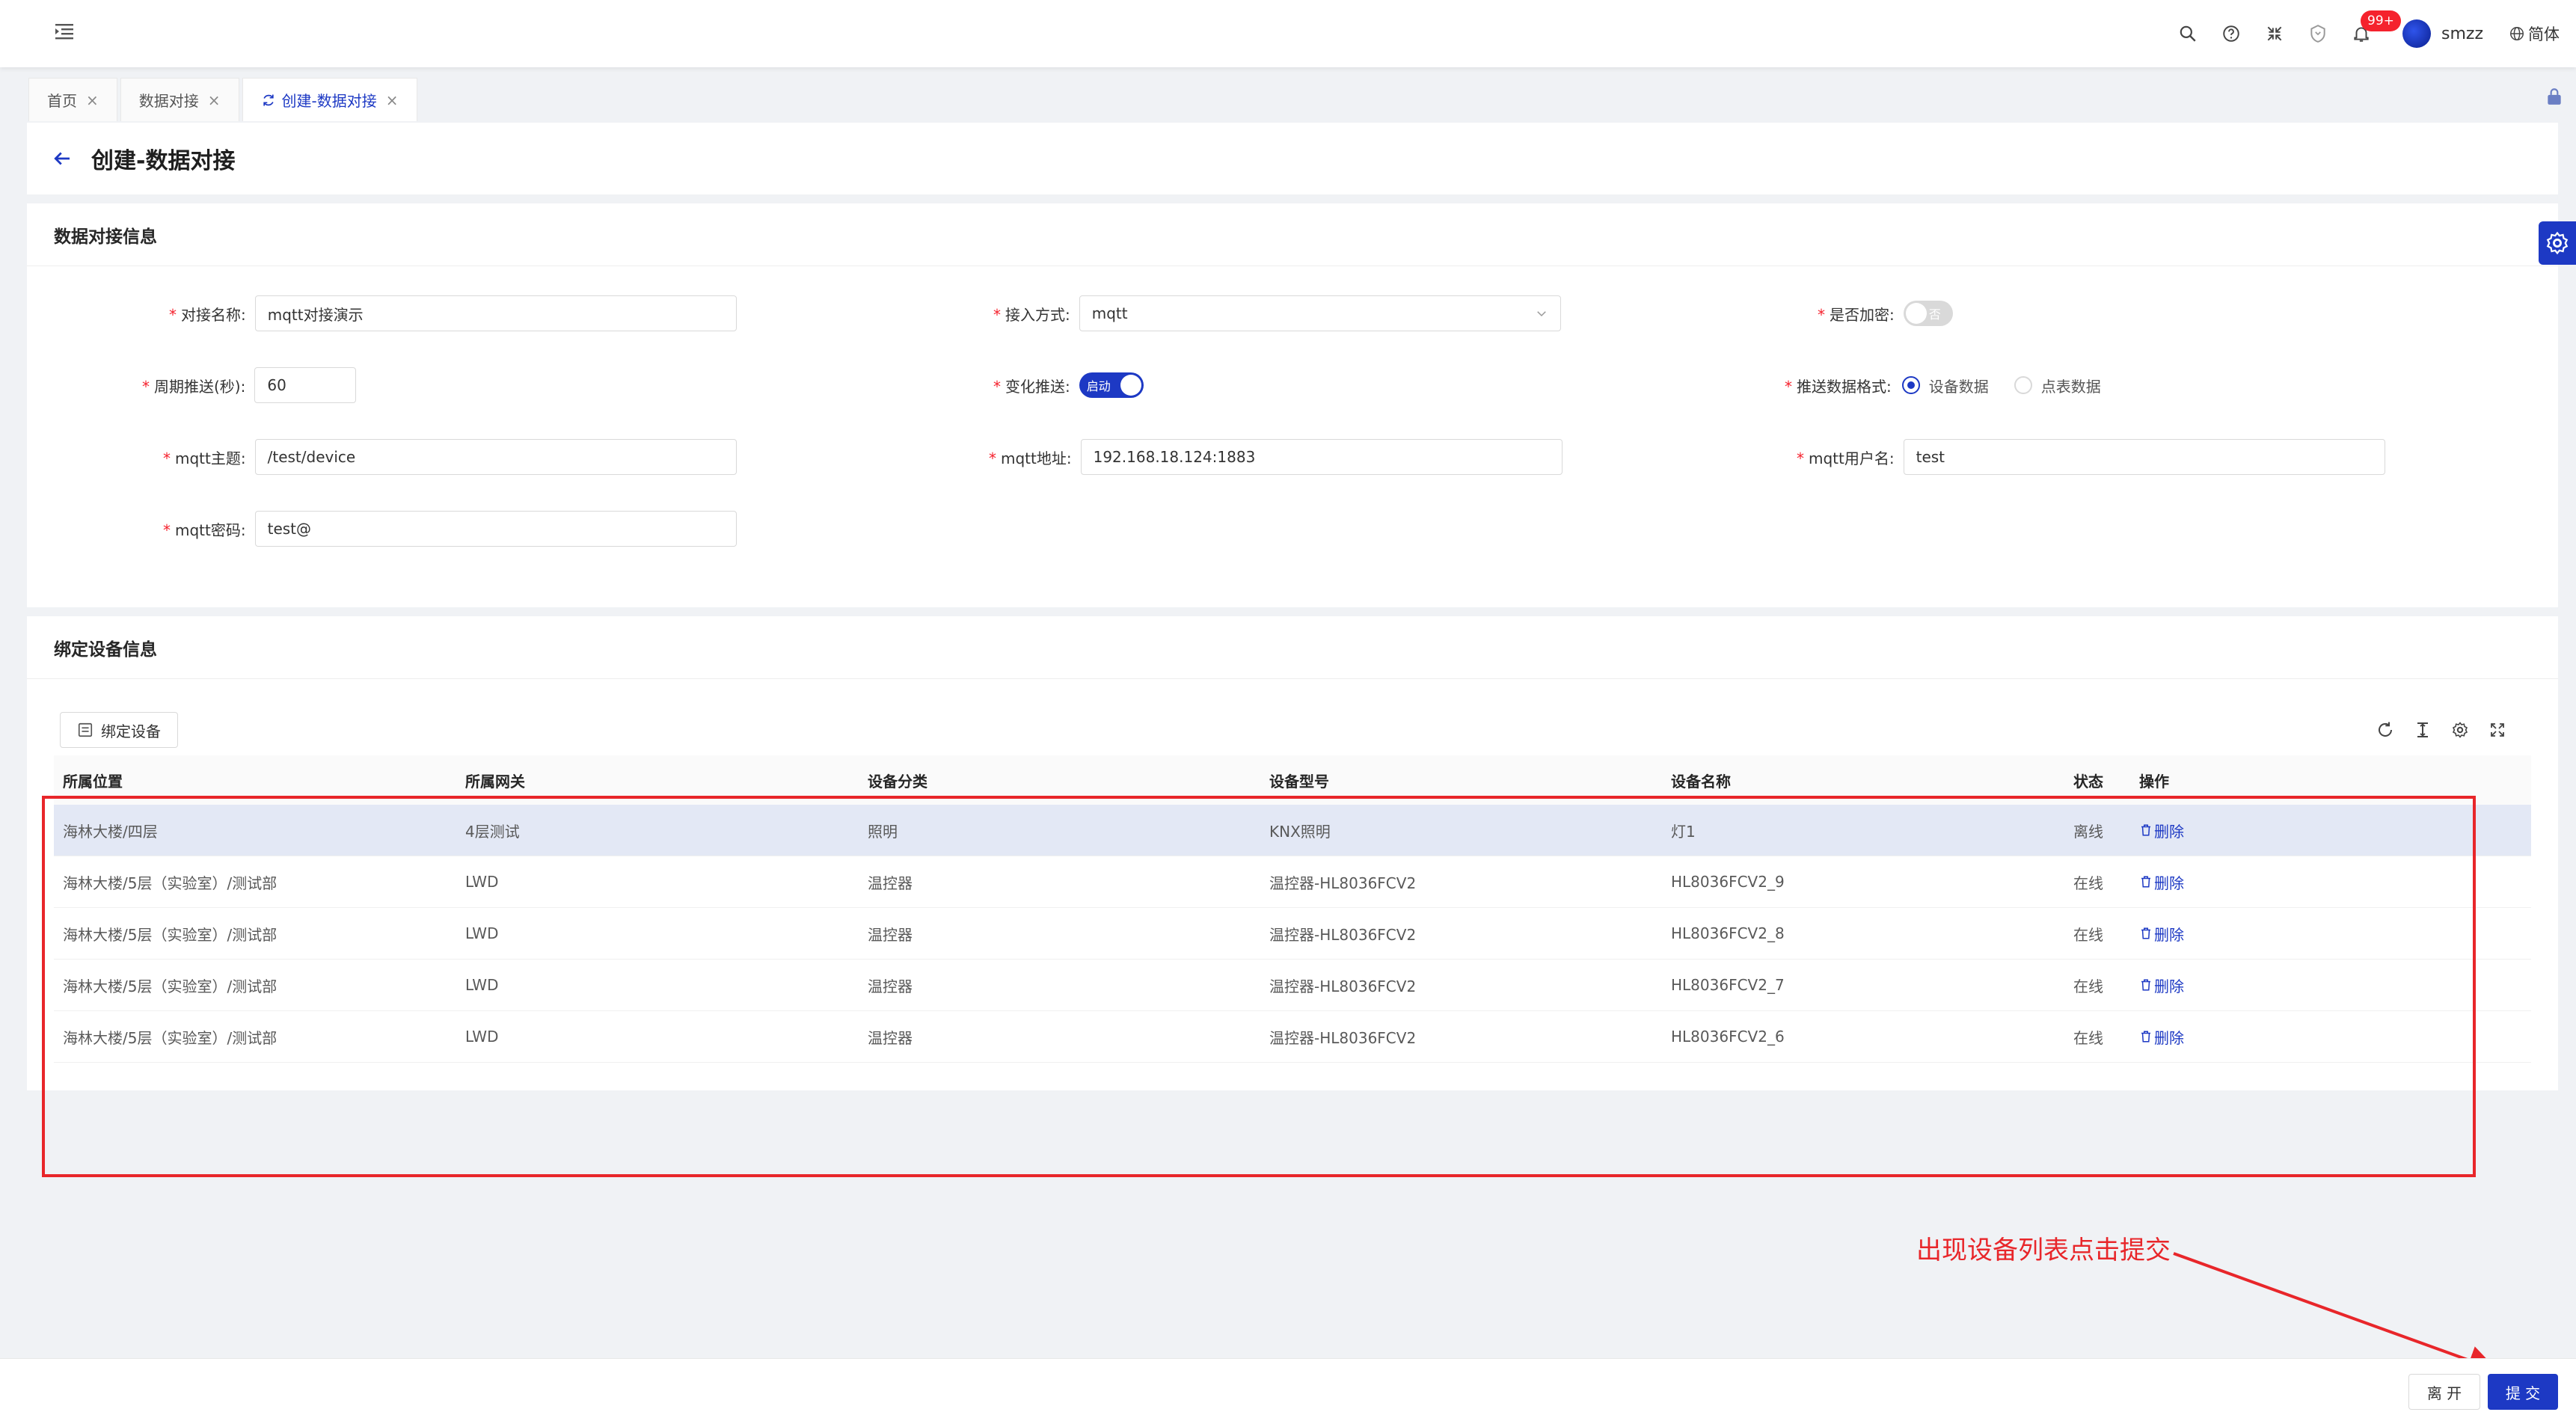 This screenshot has height=1418, width=2576. I want to click on lock-icon, so click(2554, 96).